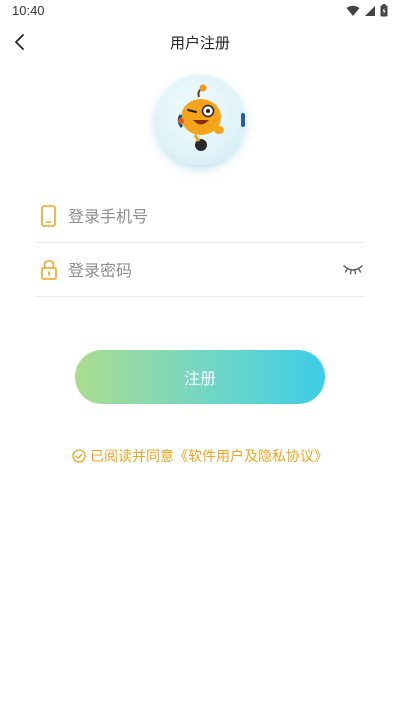 The image size is (400, 712). I want to click on phone-input, so click(198, 216).